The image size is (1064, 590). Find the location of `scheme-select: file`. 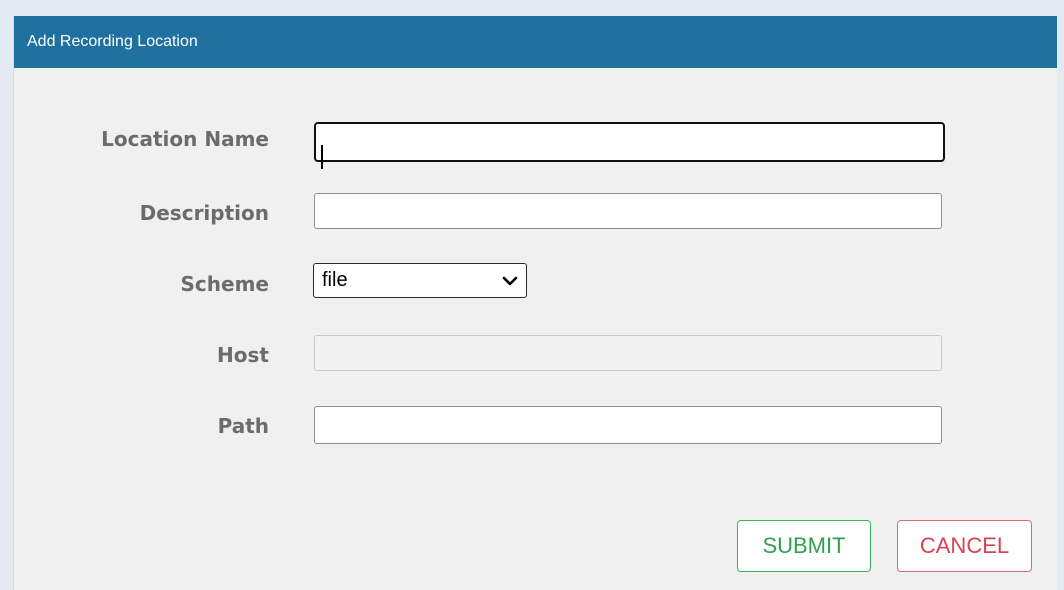

scheme-select: file is located at coordinates (420, 280).